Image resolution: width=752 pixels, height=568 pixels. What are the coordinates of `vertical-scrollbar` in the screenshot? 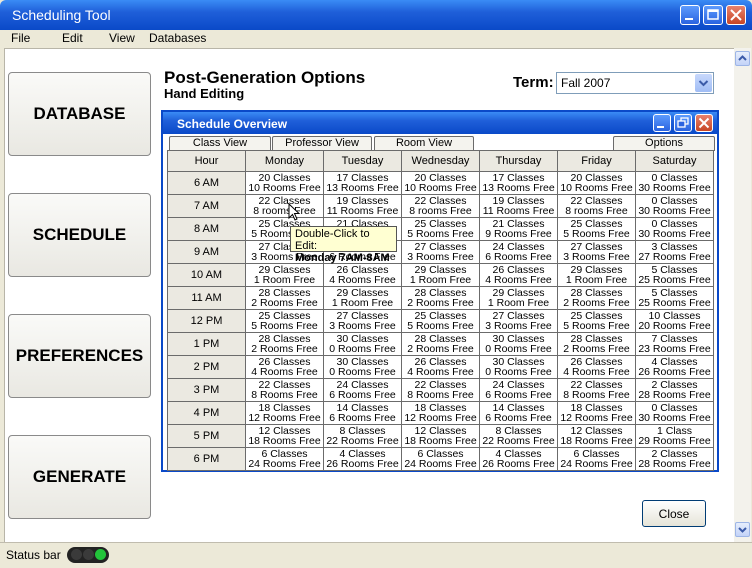 It's located at (742, 295).